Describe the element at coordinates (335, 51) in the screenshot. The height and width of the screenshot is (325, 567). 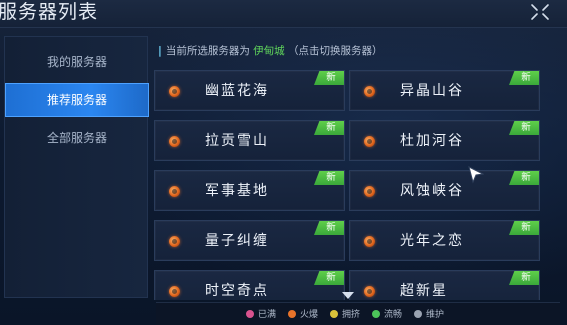
I see `current-server-hint: （点击切换服务器）` at that location.